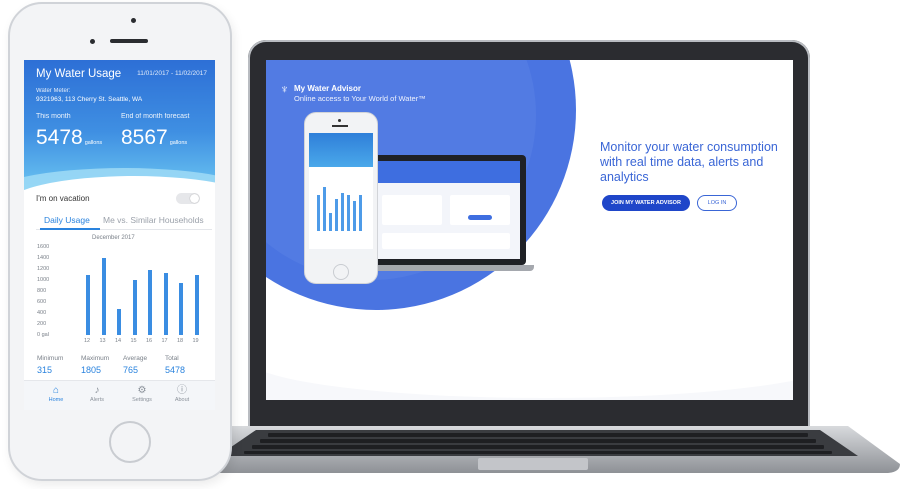 The width and height of the screenshot is (903, 489). What do you see at coordinates (131, 370) in the screenshot?
I see `stat-value-average: 765` at bounding box center [131, 370].